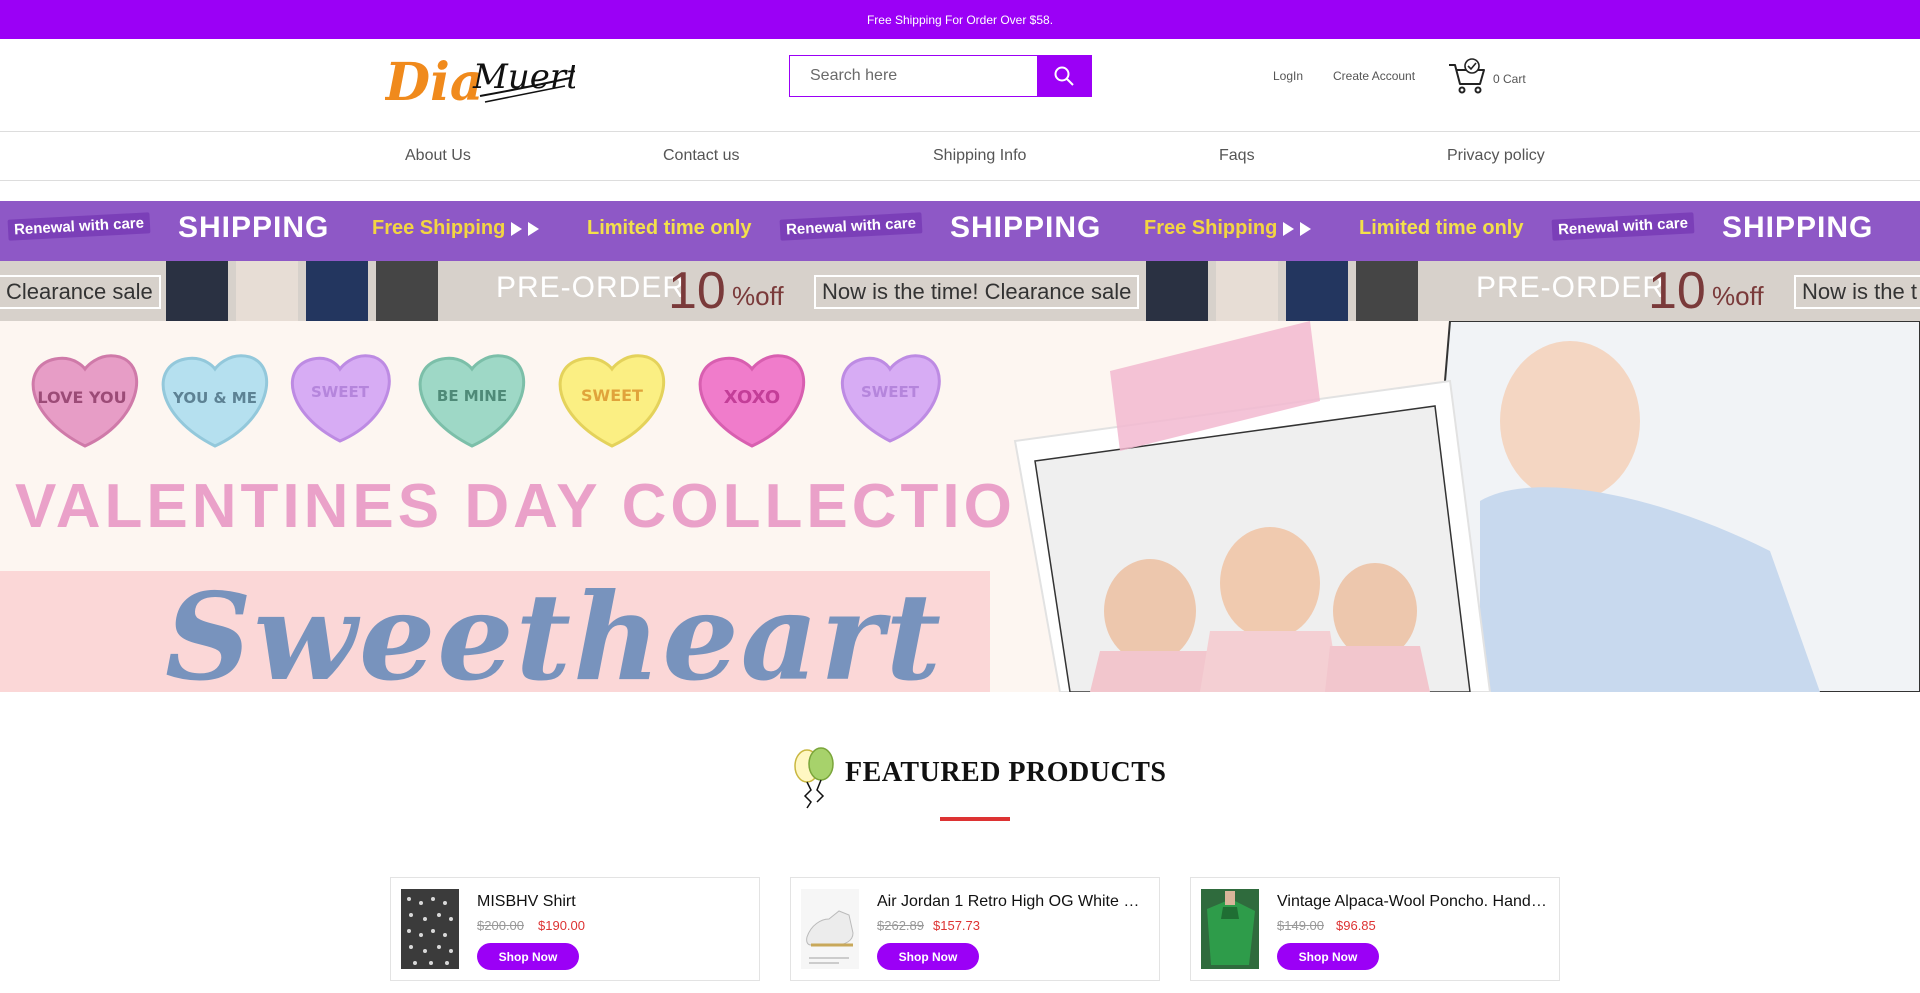 This screenshot has height=993, width=1920. I want to click on cart-icon, so click(1467, 76).